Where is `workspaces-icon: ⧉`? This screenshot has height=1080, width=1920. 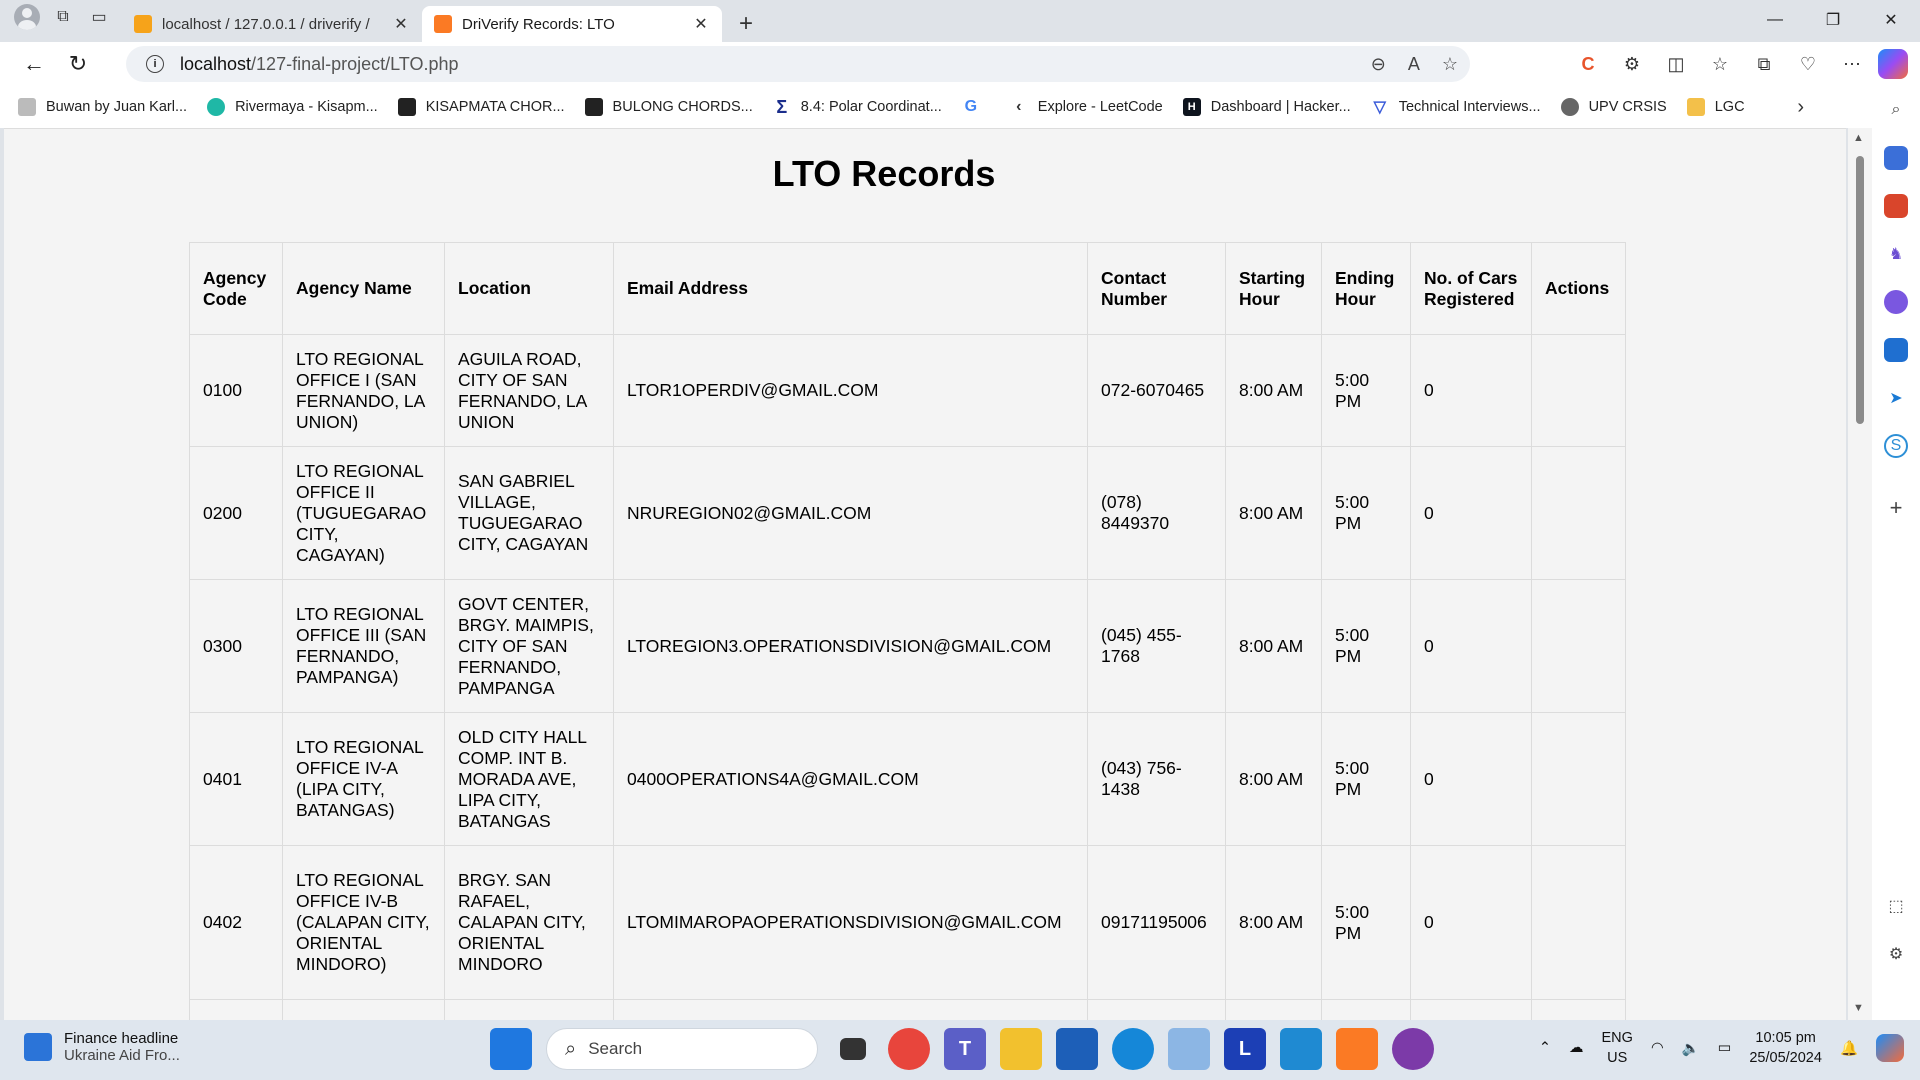
workspaces-icon: ⧉ is located at coordinates (63, 17).